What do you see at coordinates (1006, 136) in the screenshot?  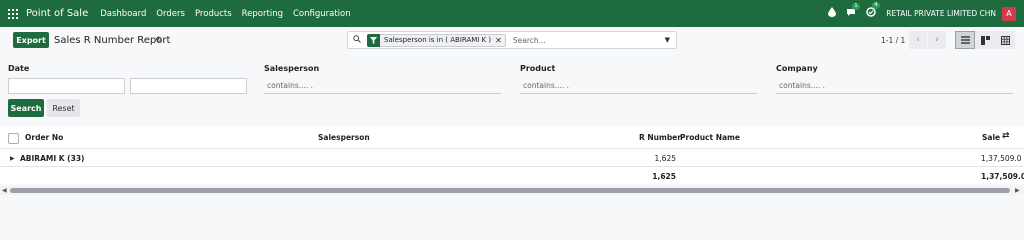 I see `column-settings-icon: ⇄` at bounding box center [1006, 136].